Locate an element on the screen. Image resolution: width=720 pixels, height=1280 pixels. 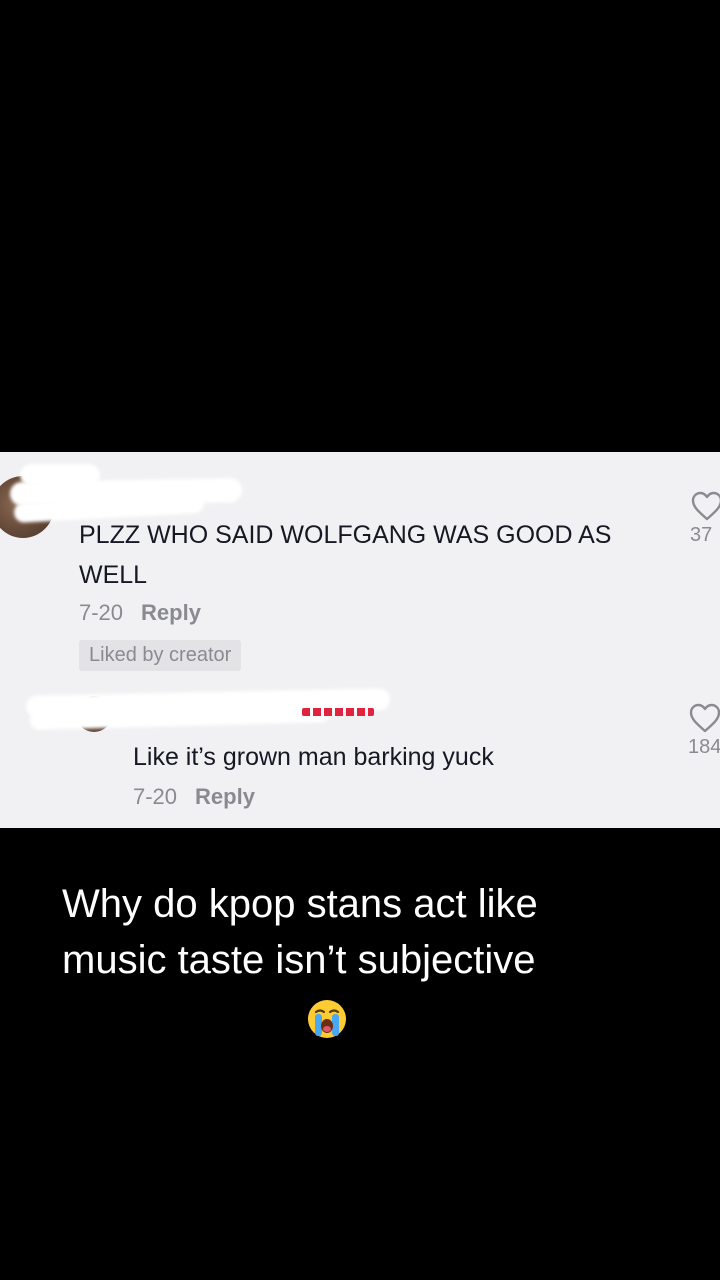
comment-meta: 7-20 Reply is located at coordinates (140, 613).